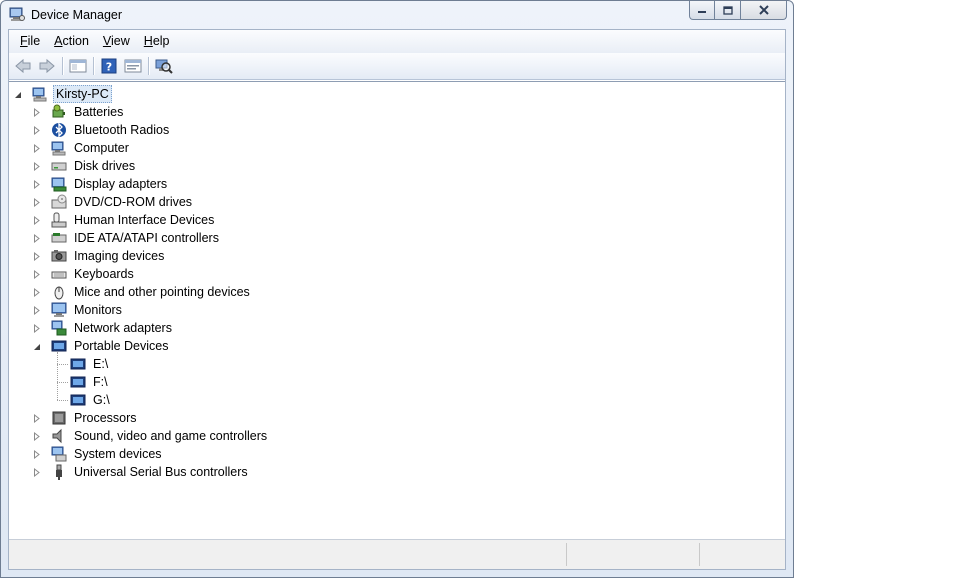 The width and height of the screenshot is (960, 579). I want to click on back-button, so click(23, 66).